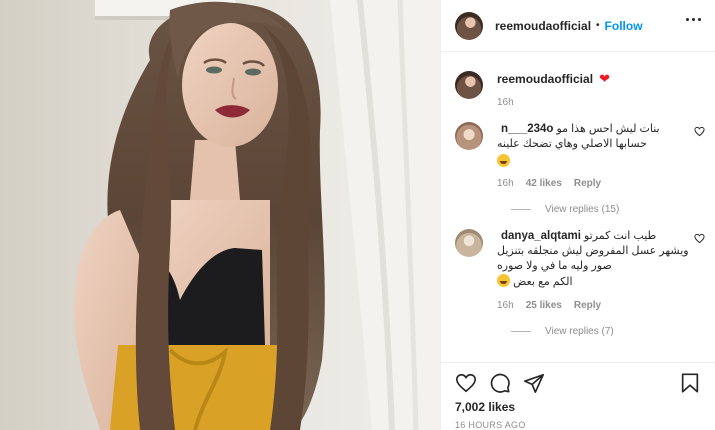 The width and height of the screenshot is (715, 430). I want to click on comment-text-line1: طيب انت كمرتو, so click(620, 236).